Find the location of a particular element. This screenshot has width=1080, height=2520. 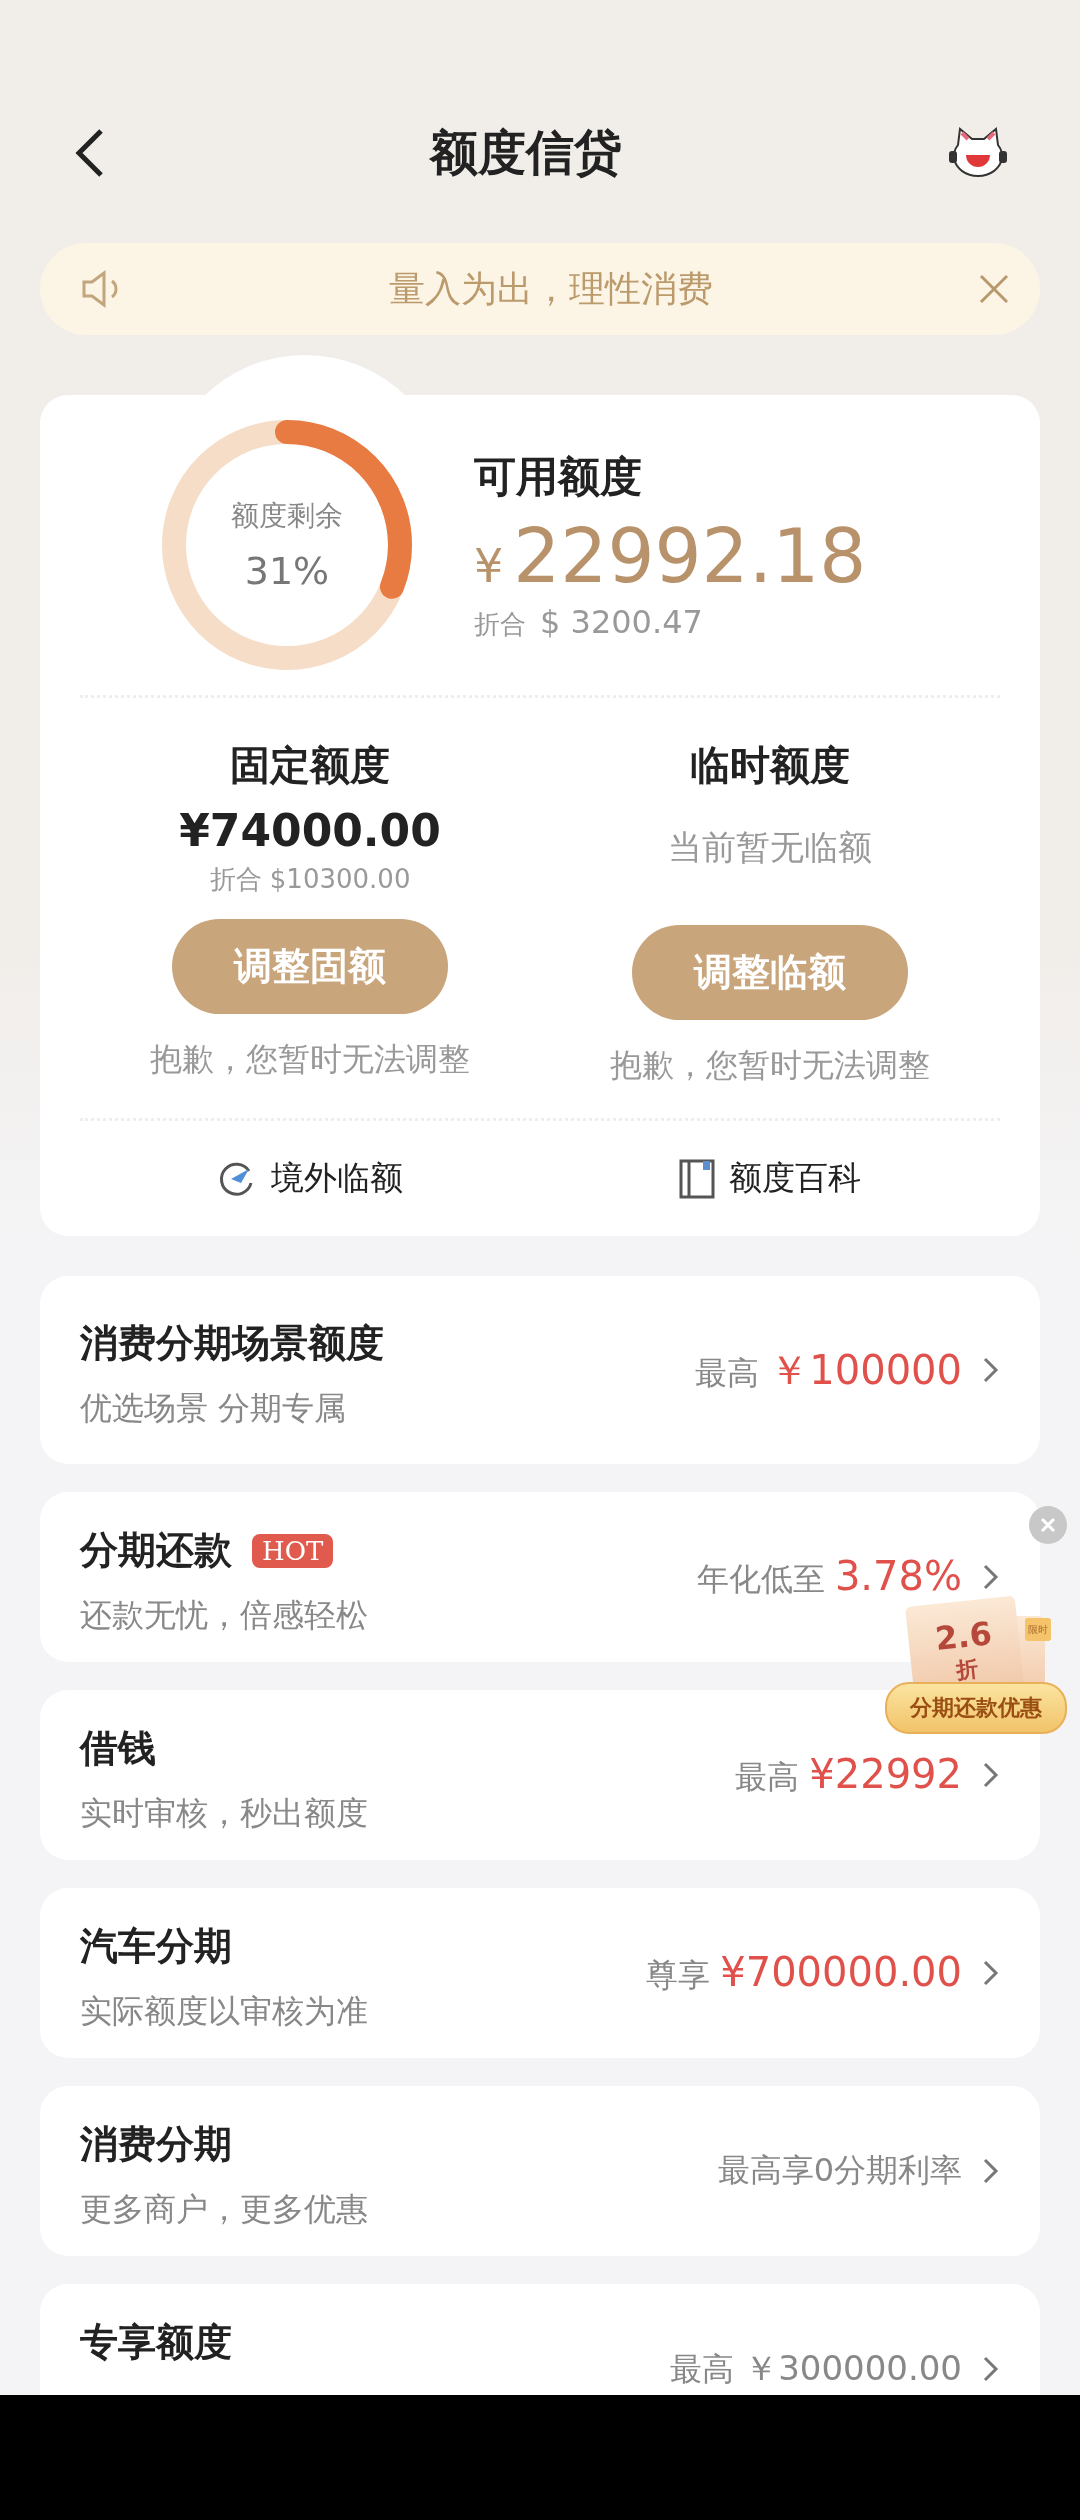

ring-label: 额度剩余 is located at coordinates (287, 516).